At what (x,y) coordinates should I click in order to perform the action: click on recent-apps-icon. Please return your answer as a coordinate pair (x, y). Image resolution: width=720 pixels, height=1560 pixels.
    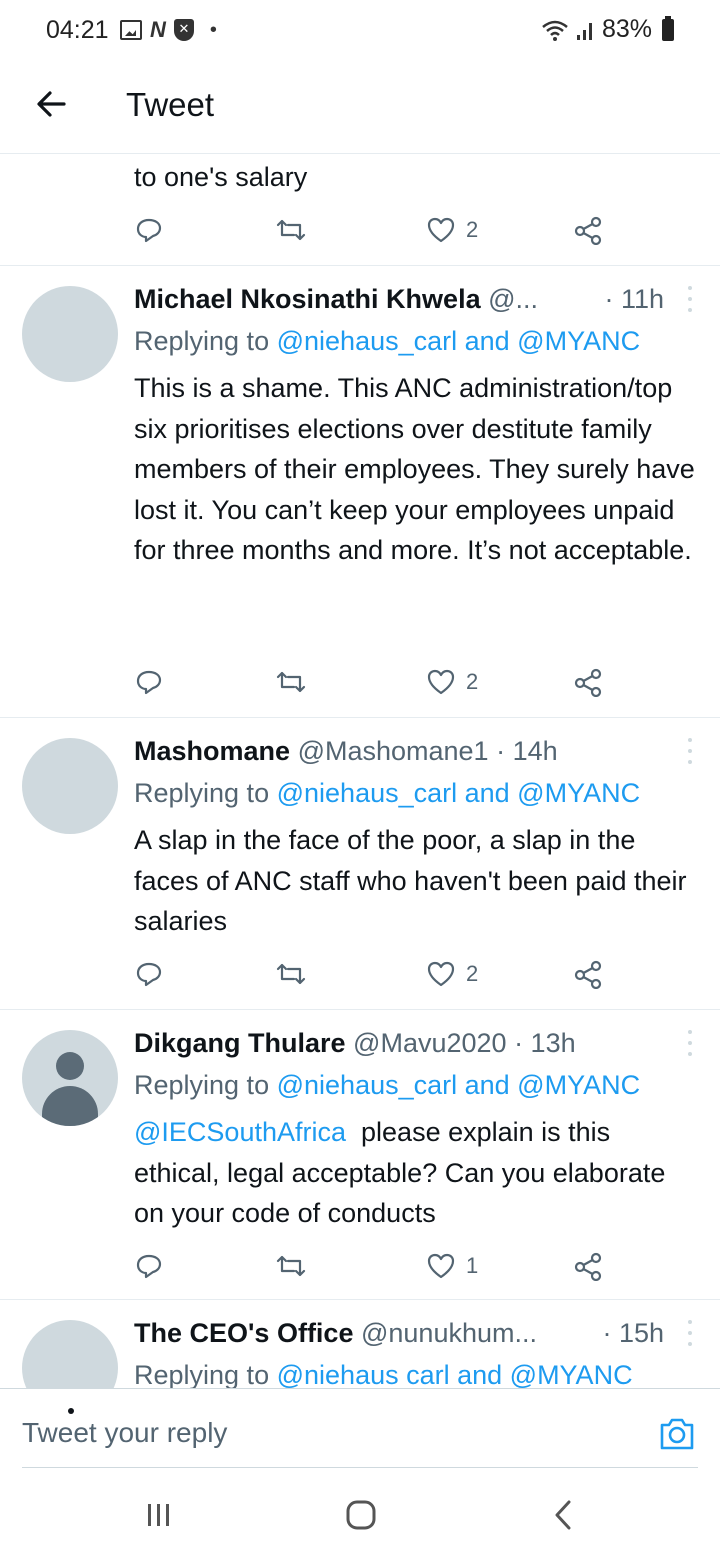
    Looking at the image, I should click on (158, 1515).